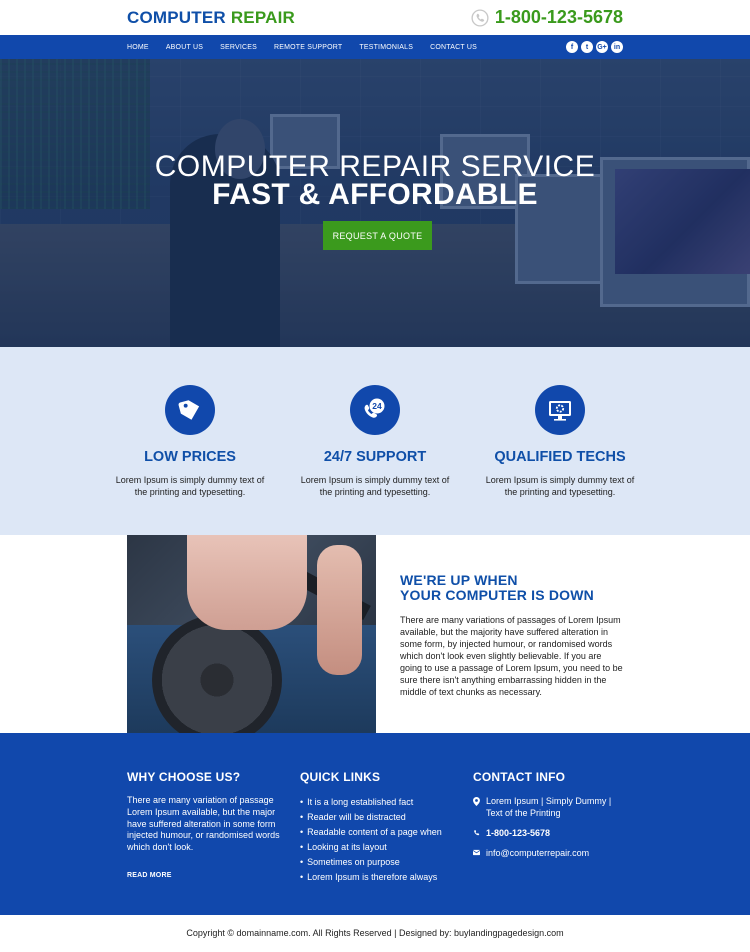  Describe the element at coordinates (176, 17) in the screenshot. I see `logo-text-primary: COMPUTER` at that location.